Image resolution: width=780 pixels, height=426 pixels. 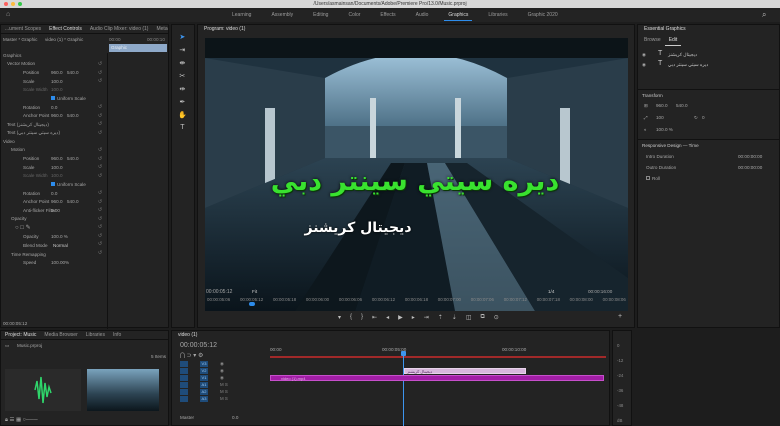 I want to click on audio-clip-thumbnail, so click(x=43, y=390).